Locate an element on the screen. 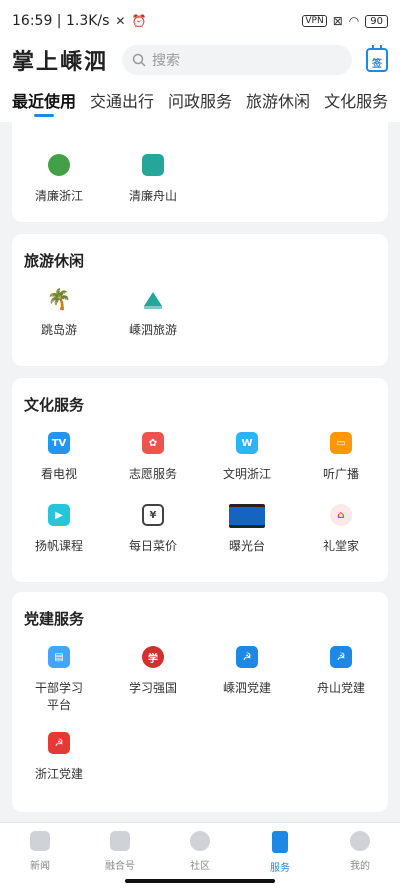 The width and height of the screenshot is (400, 889). app-header: 掌上嵊泗 搜索 签 is located at coordinates (200, 60).